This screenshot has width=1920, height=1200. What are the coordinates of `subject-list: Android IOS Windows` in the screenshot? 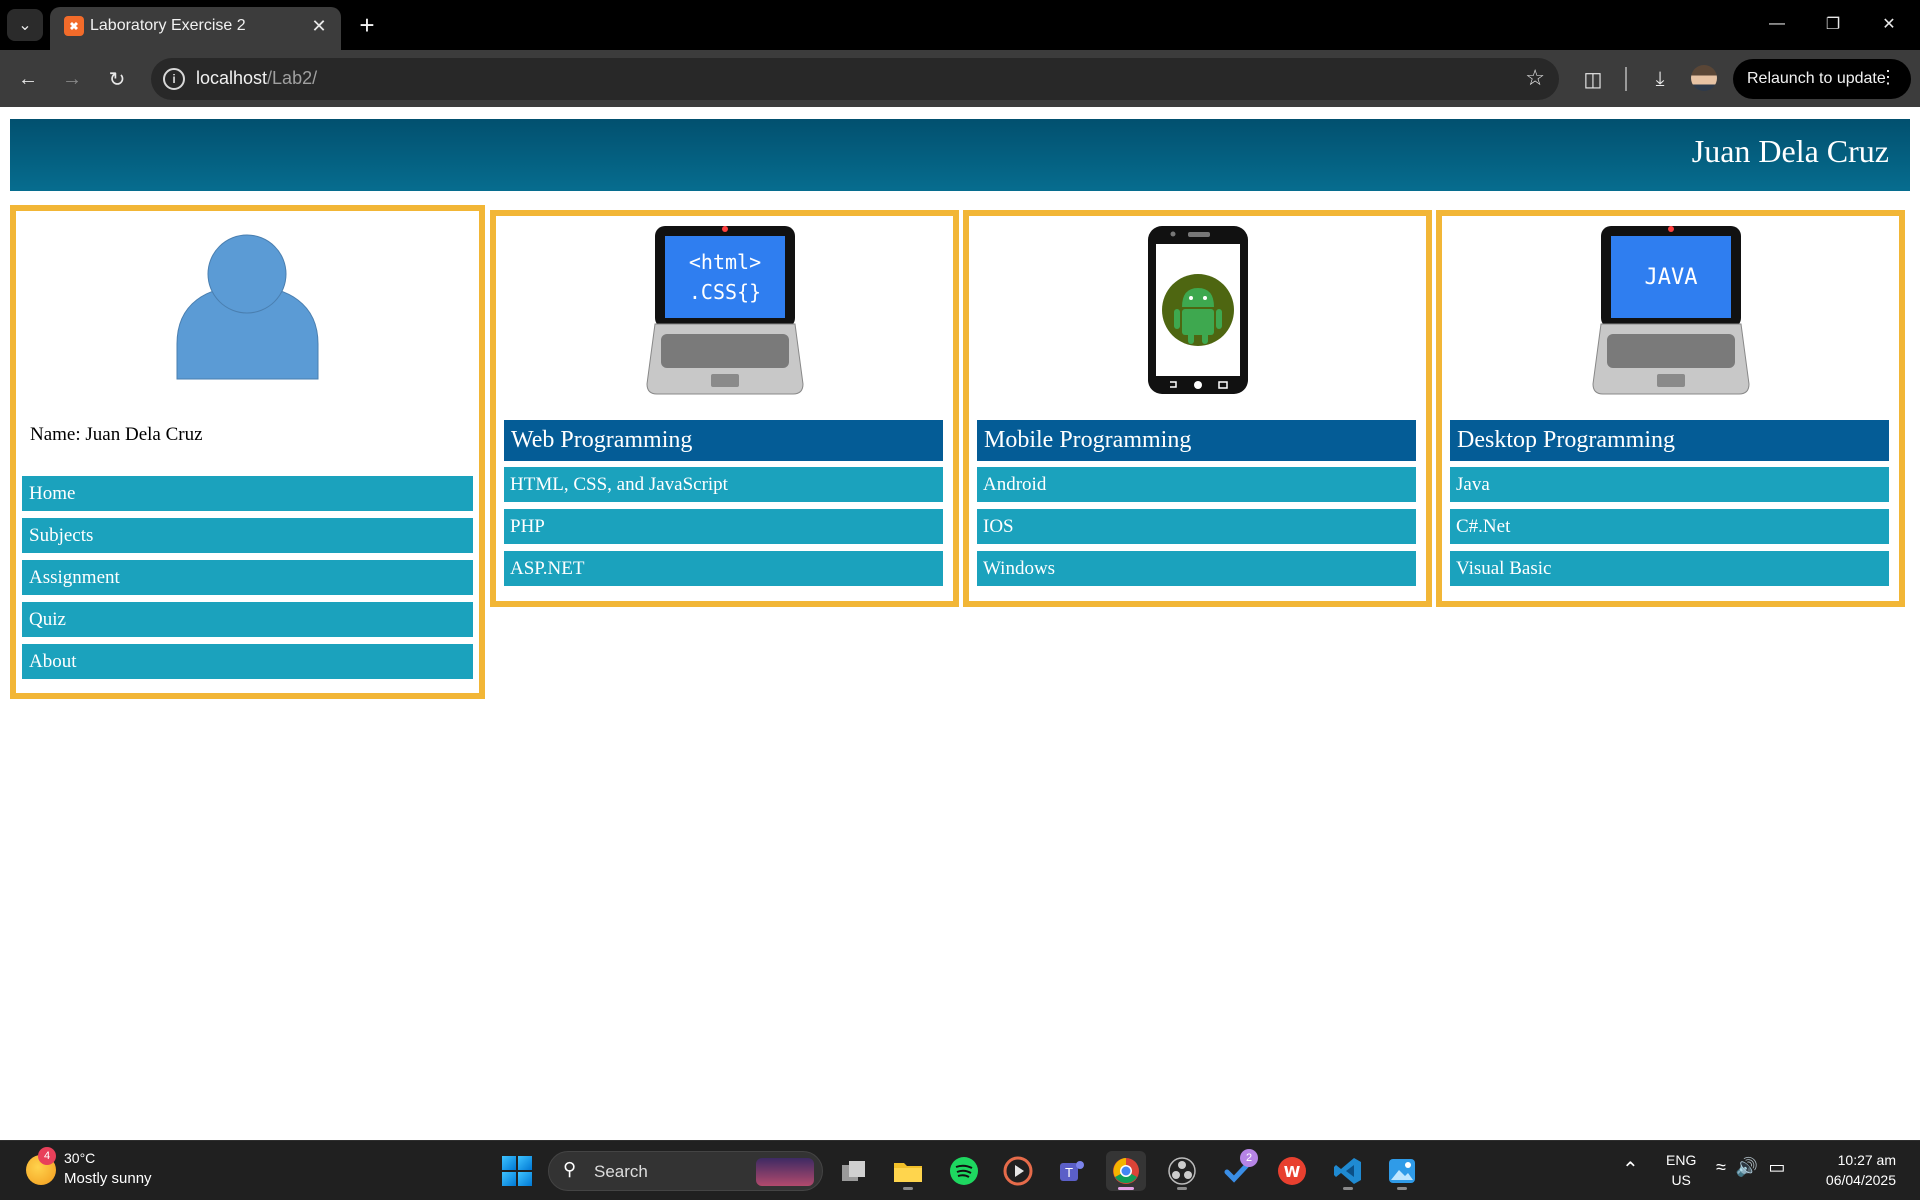 It's located at (1196, 530).